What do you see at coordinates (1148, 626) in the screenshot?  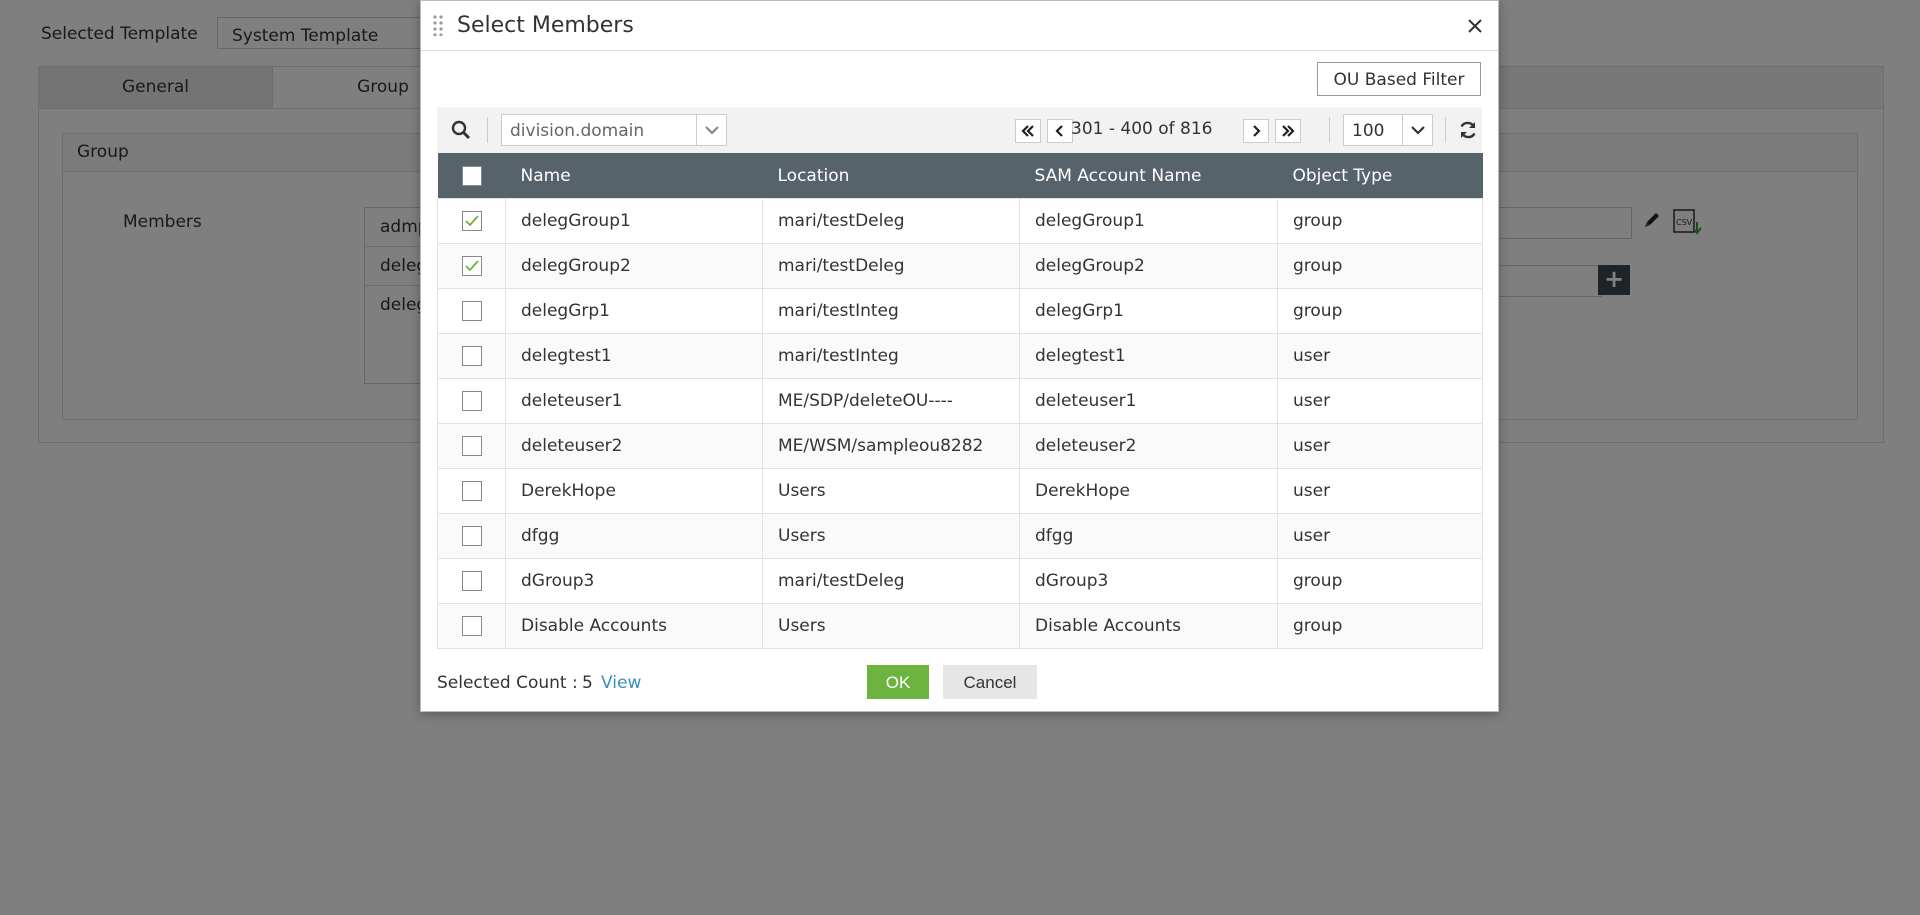 I see `cell-sam-account-name: Disable Accounts` at bounding box center [1148, 626].